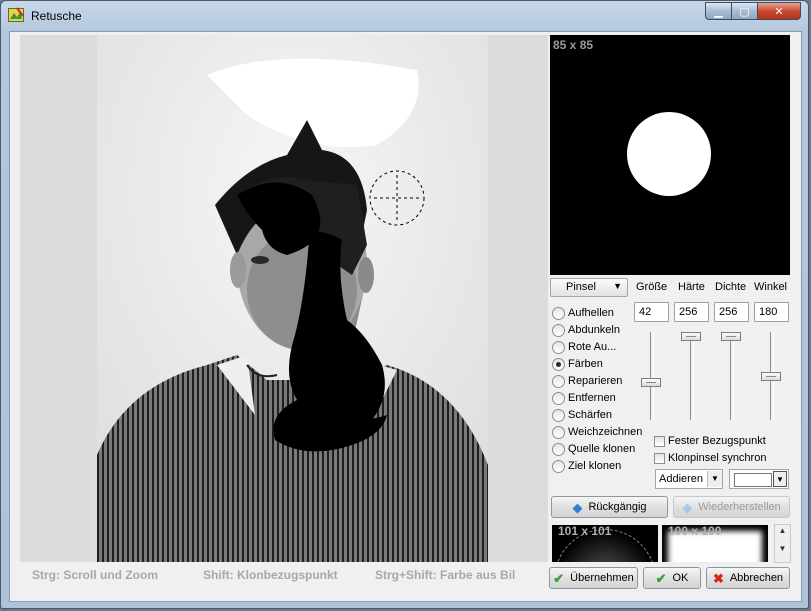  What do you see at coordinates (585, 531) in the screenshot?
I see `preset-size-label: 101 x 101` at bounding box center [585, 531].